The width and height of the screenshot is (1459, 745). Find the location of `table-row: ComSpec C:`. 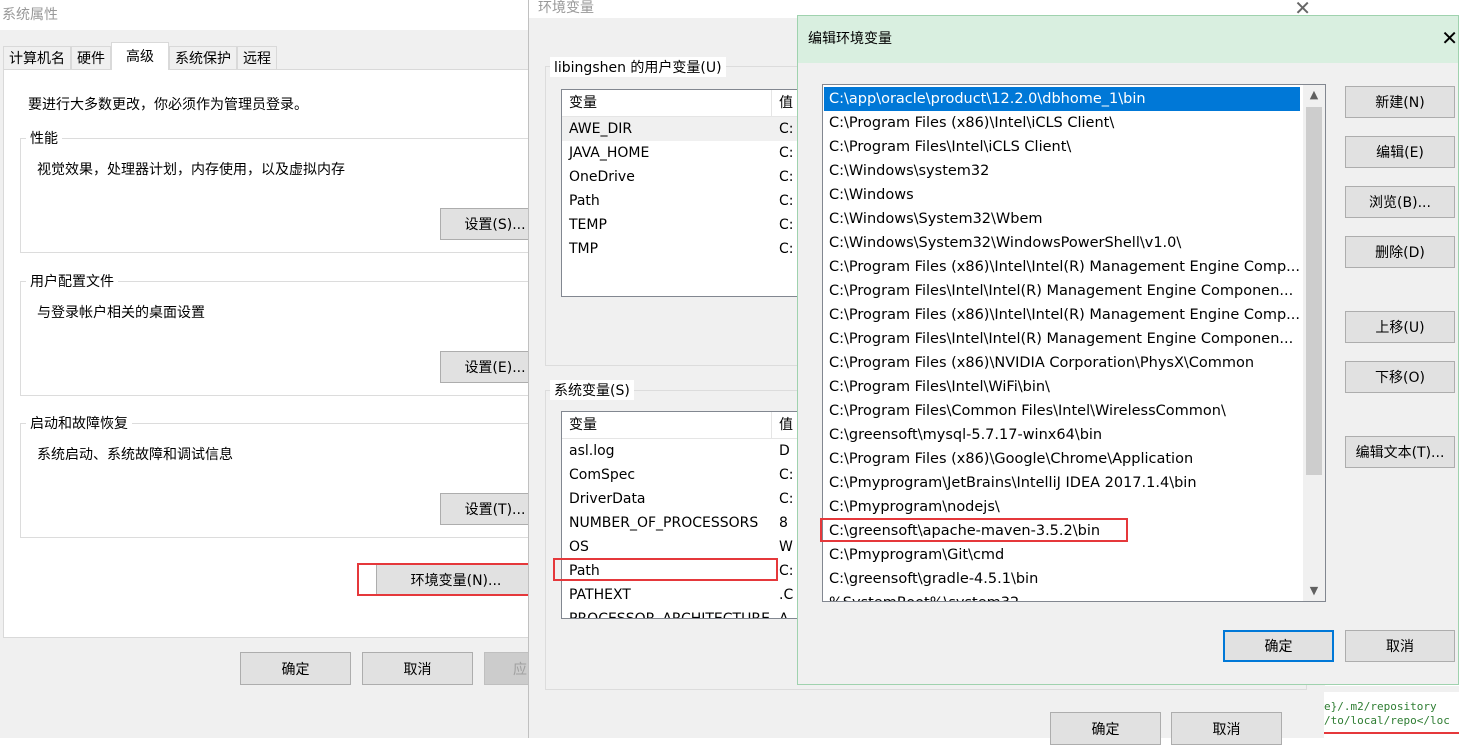

table-row: ComSpec C: is located at coordinates (684, 475).